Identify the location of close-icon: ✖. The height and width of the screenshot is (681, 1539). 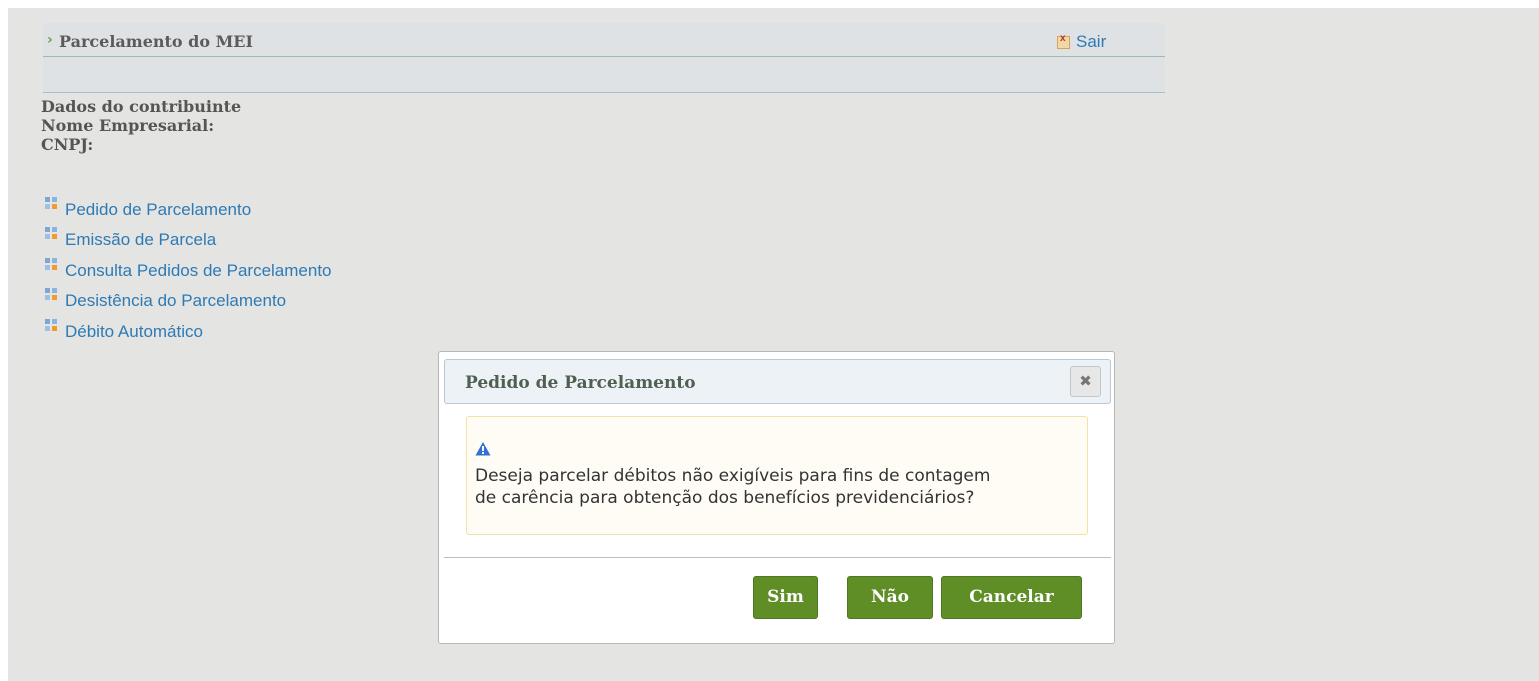
(1085, 381).